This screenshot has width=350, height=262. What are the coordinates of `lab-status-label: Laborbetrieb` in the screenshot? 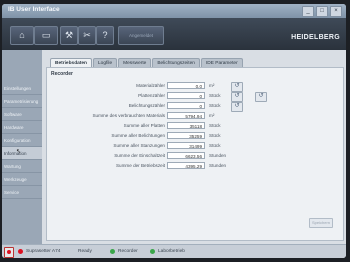 It's located at (171, 251).